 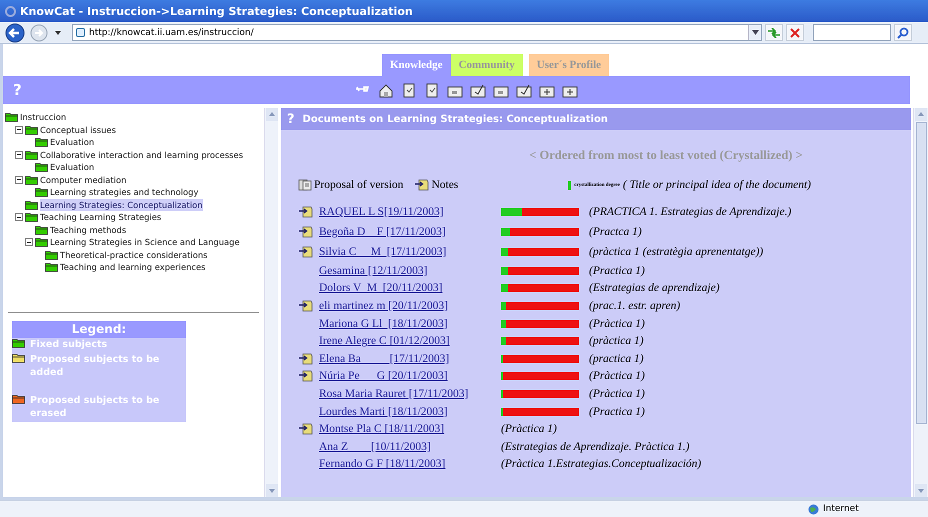 I want to click on document-link: Begoña D F [17/11/2003], so click(x=382, y=232).